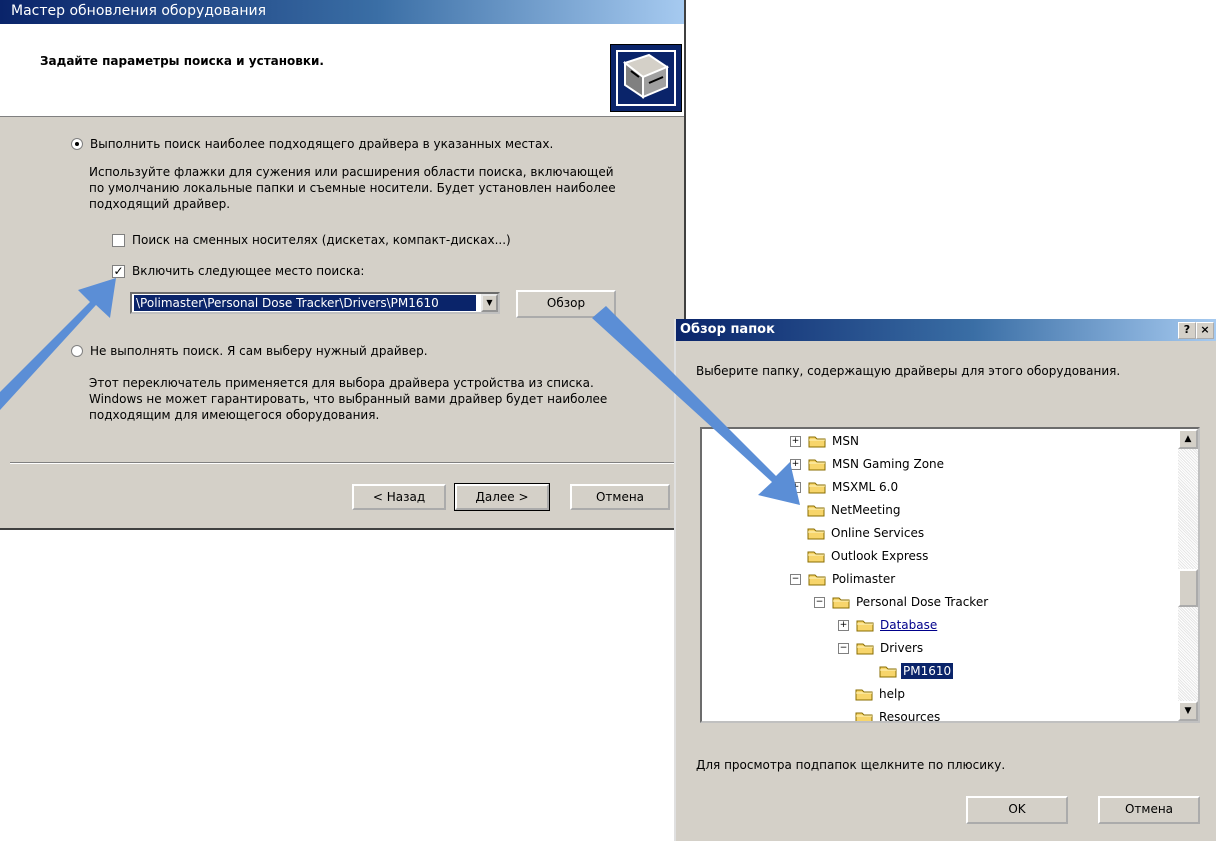 This screenshot has height=841, width=1216. Describe the element at coordinates (1205, 330) in the screenshot. I see `close-button: ×` at that location.